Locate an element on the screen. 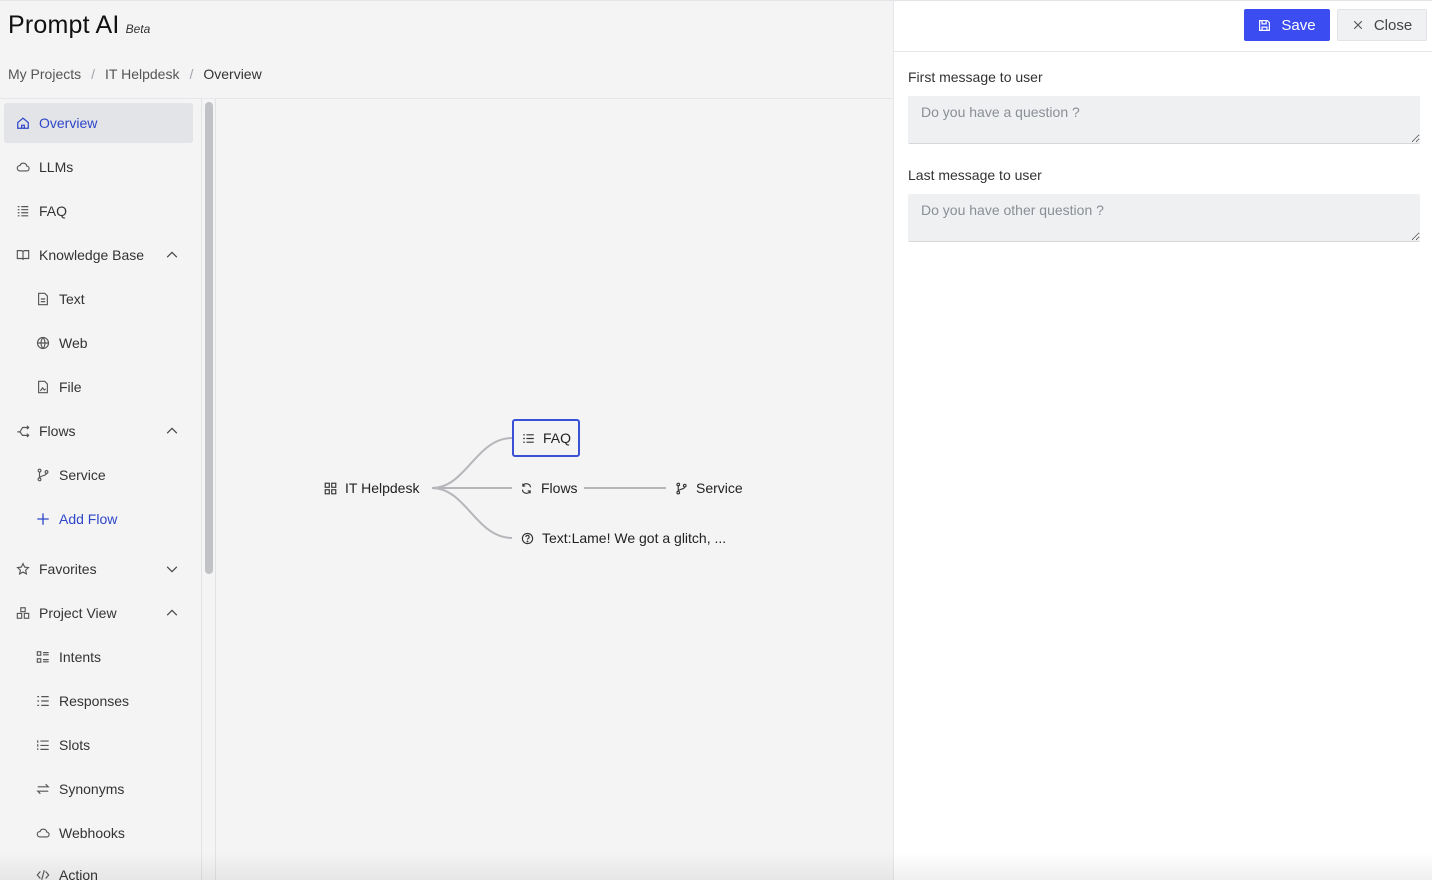 The height and width of the screenshot is (880, 1432). close-button: Close is located at coordinates (1382, 25).